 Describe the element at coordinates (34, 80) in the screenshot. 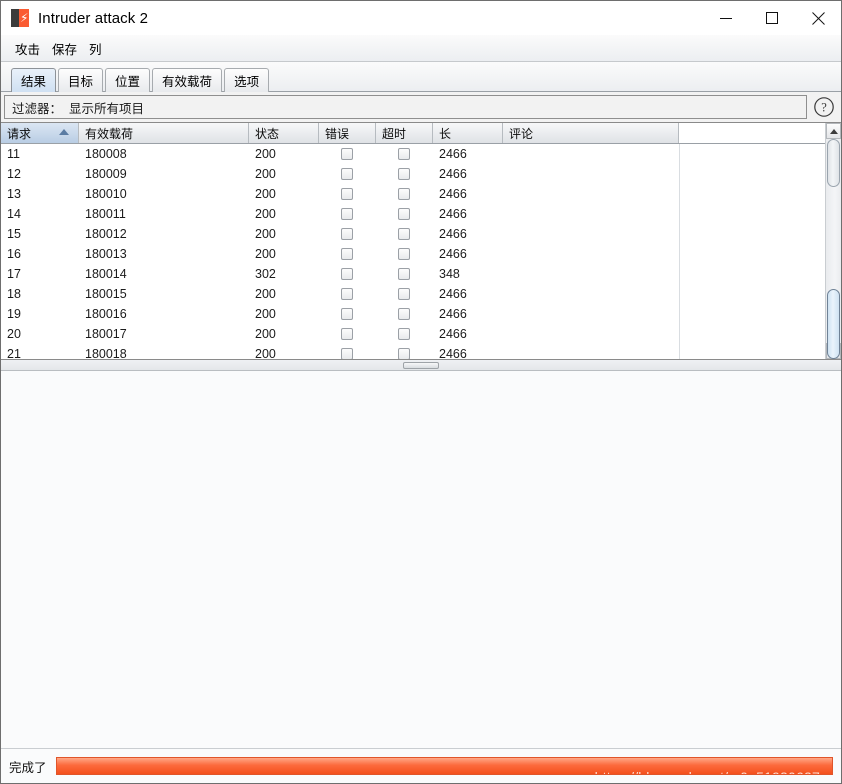

I see `tab-results: 结果` at that location.